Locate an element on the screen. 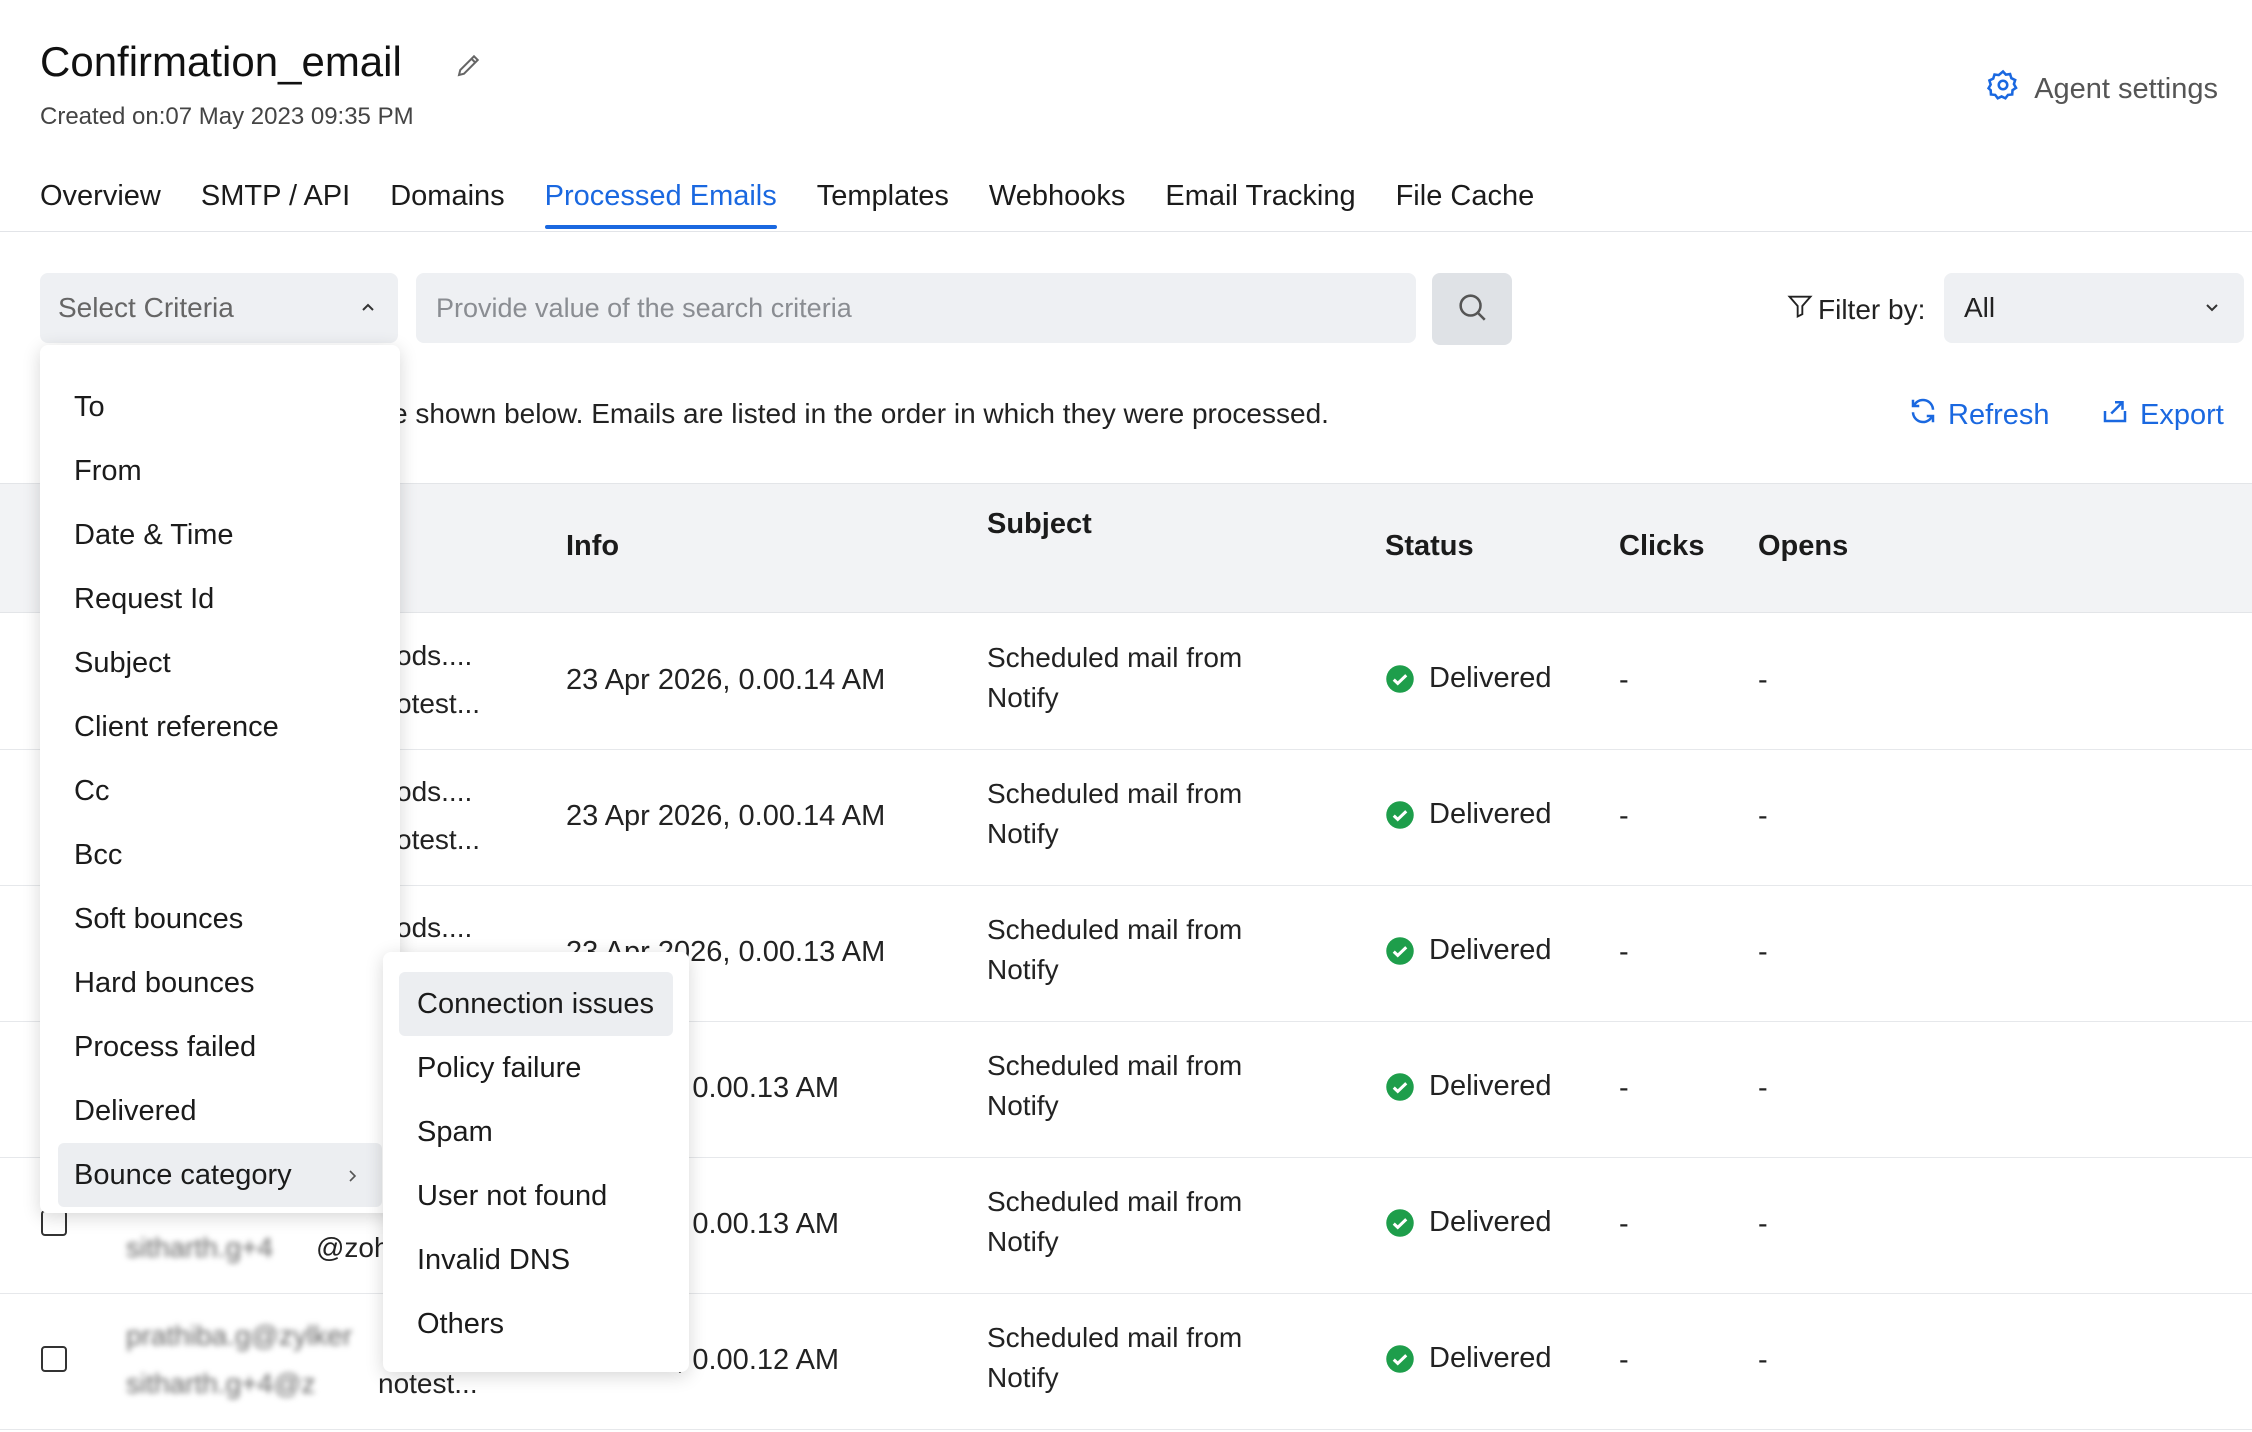  column-header-status: Status is located at coordinates (1429, 546).